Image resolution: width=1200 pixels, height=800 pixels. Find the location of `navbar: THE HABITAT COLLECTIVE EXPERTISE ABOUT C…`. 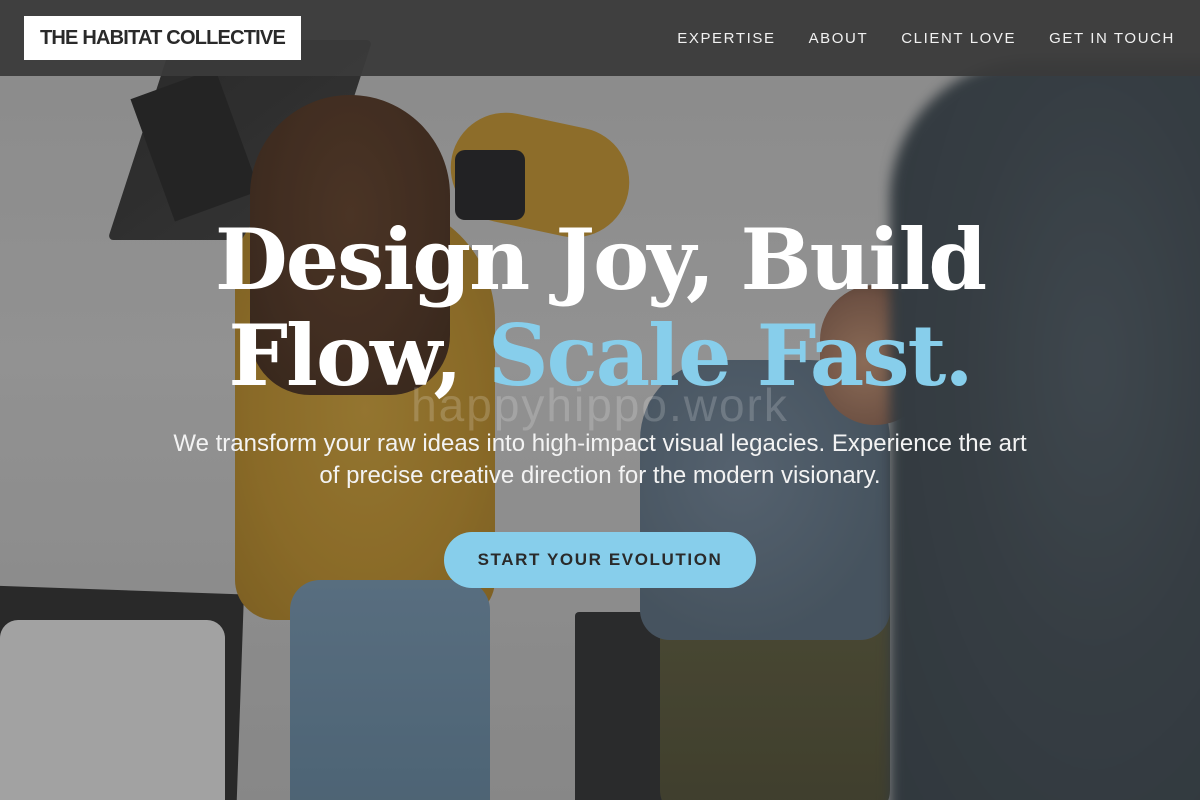

navbar: THE HABITAT COLLECTIVE EXPERTISE ABOUT C… is located at coordinates (600, 38).